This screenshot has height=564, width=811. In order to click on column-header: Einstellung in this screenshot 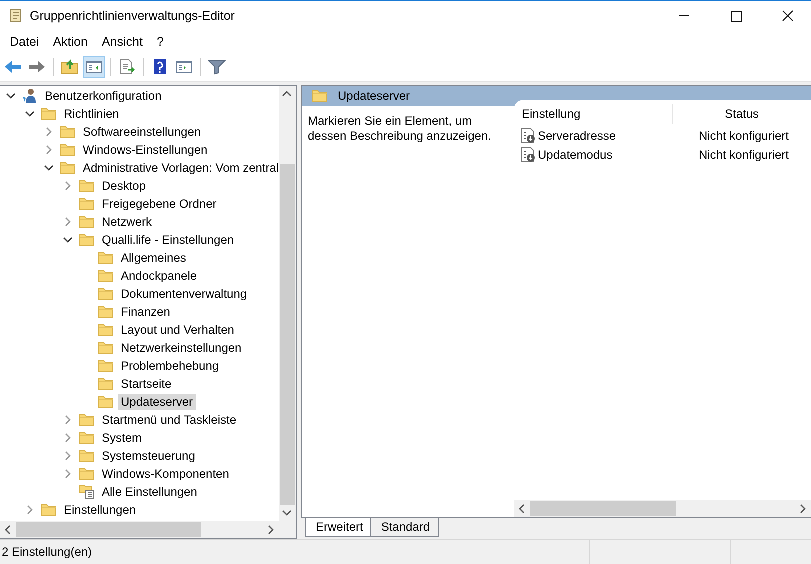, I will do `click(593, 114)`.